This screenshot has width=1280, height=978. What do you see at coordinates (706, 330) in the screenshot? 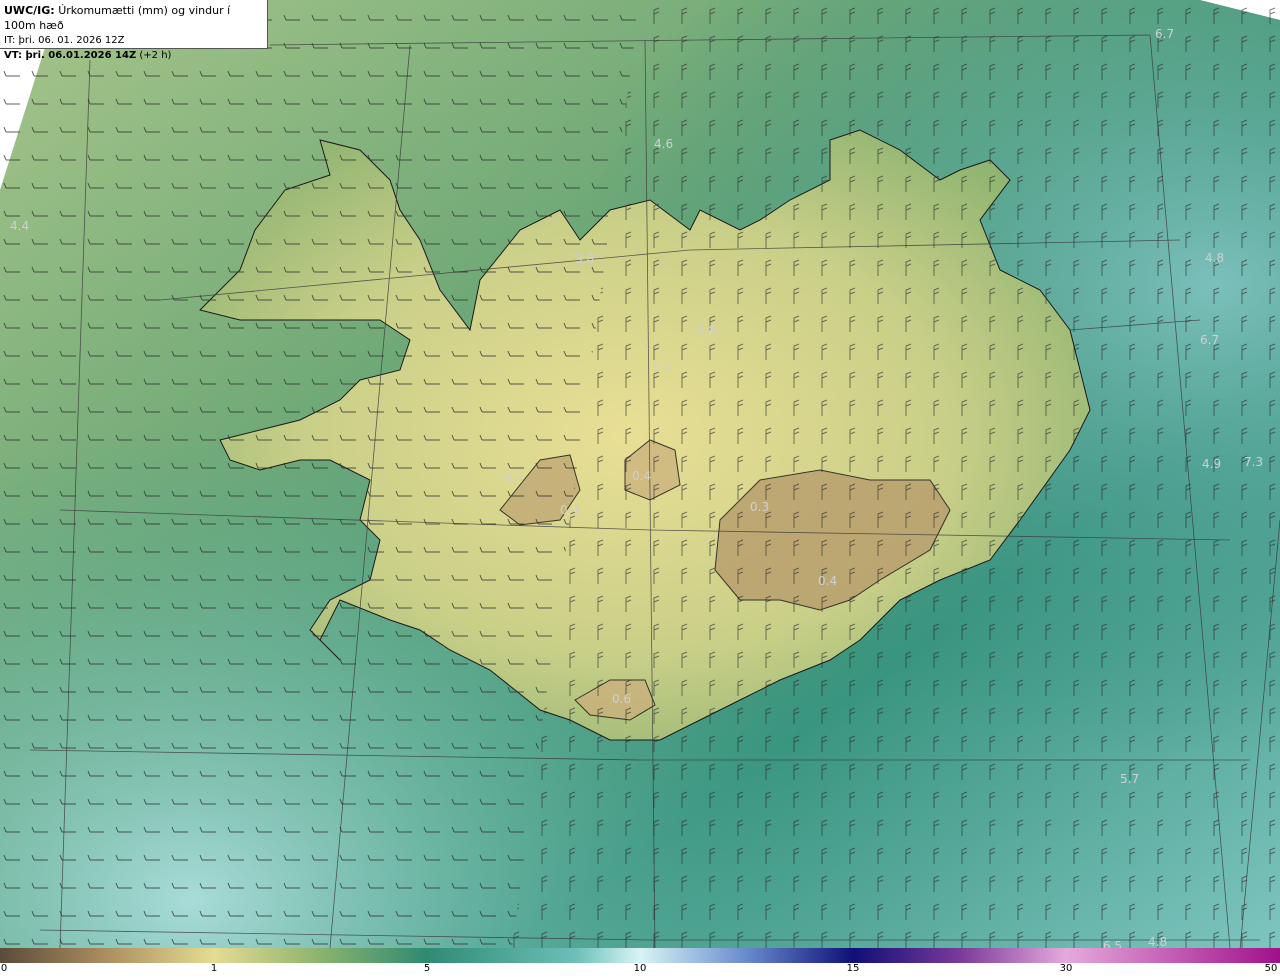
I see `value-label: 0.8` at bounding box center [706, 330].